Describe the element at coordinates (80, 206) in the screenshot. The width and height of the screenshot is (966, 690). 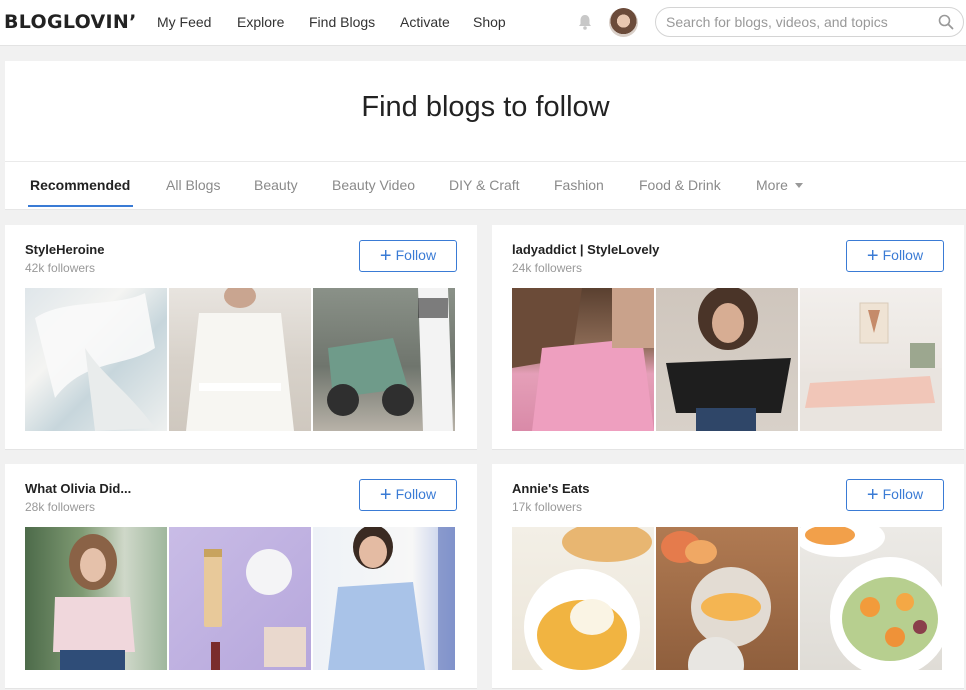
I see `active-tab-indicator` at that location.